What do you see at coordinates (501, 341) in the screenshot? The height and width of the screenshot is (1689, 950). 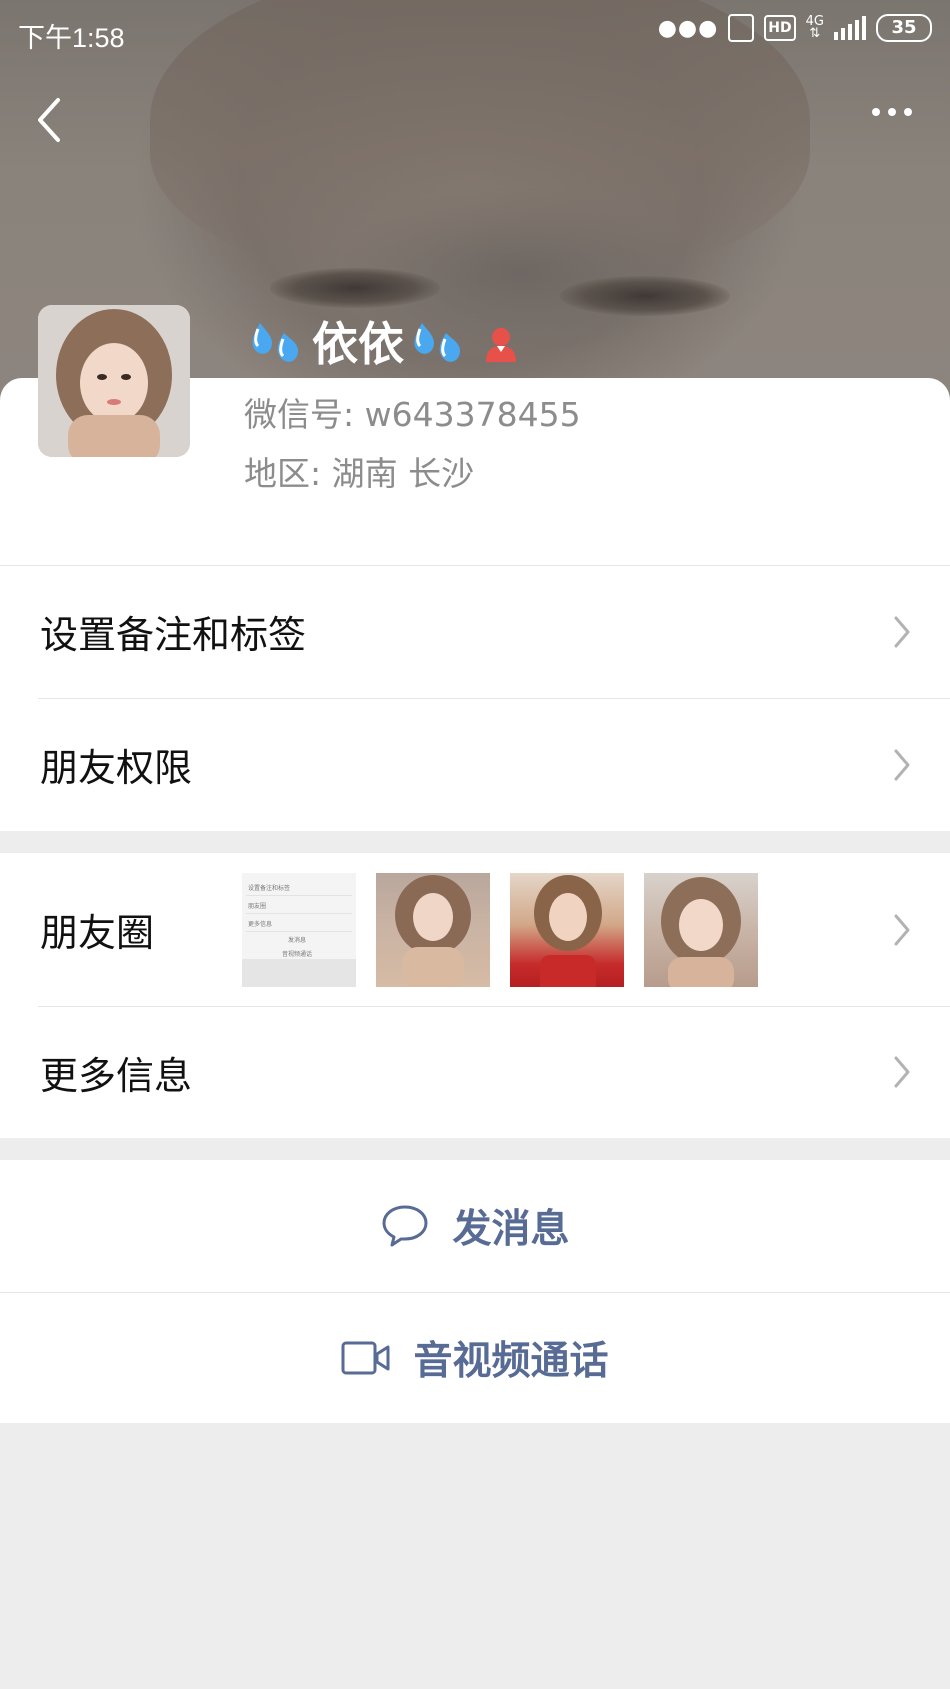 I see `female-icon` at bounding box center [501, 341].